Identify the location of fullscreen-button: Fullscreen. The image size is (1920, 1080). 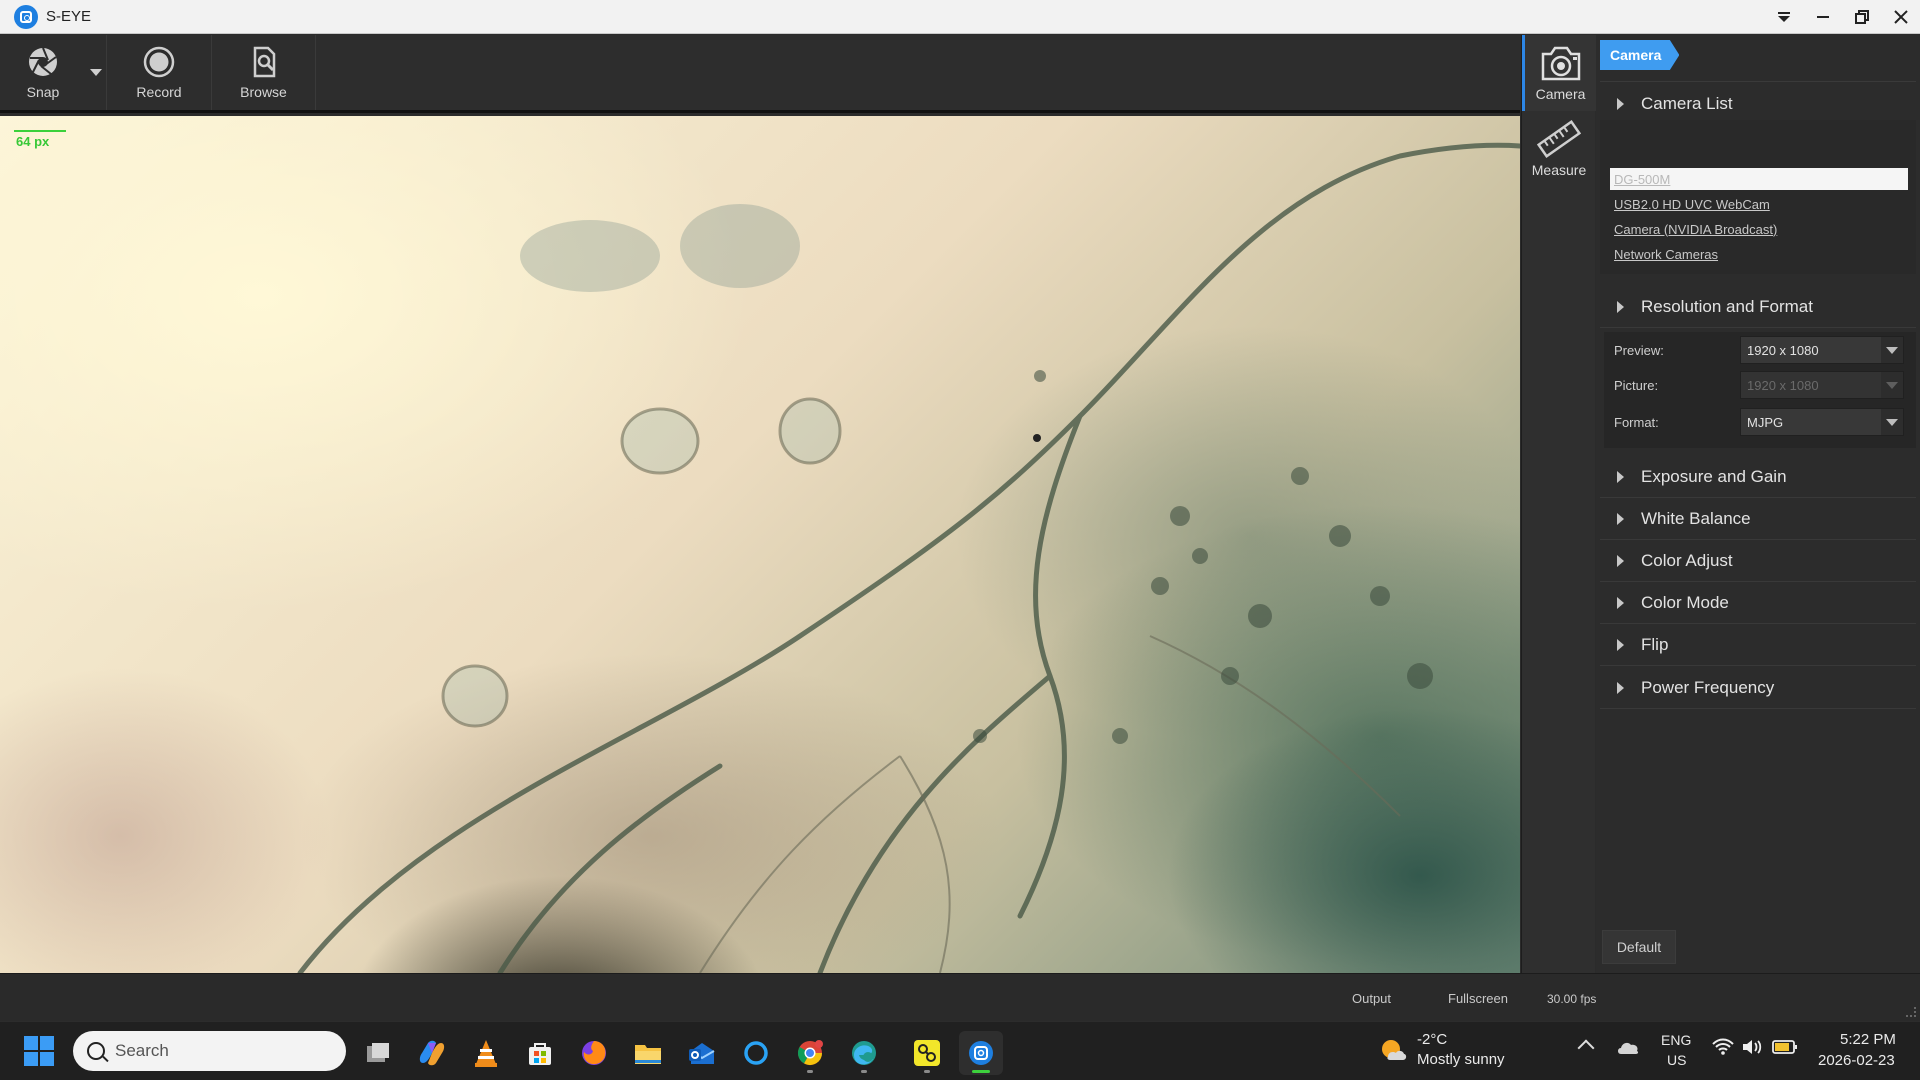
(1478, 998).